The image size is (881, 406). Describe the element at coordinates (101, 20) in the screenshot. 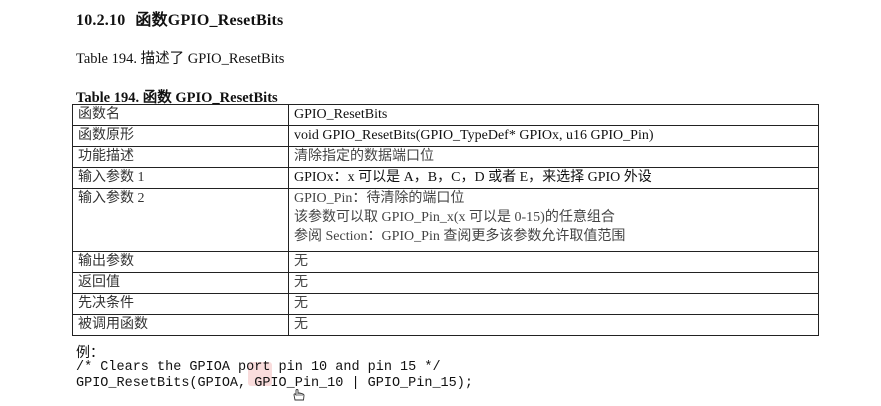

I see `section-number: 10.2.10` at that location.